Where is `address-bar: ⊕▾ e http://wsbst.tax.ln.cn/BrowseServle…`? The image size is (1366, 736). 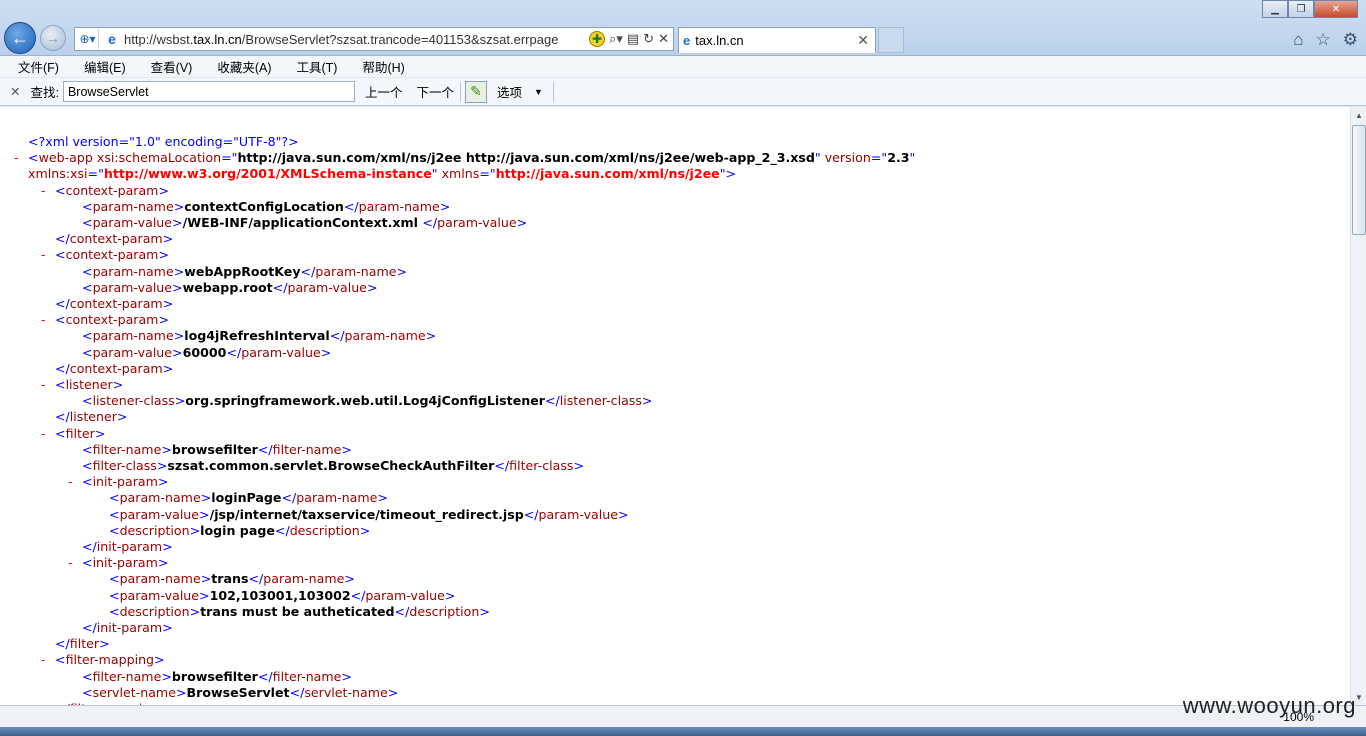 address-bar: ⊕▾ e http://wsbst.tax.ln.cn/BrowseServle… is located at coordinates (374, 39).